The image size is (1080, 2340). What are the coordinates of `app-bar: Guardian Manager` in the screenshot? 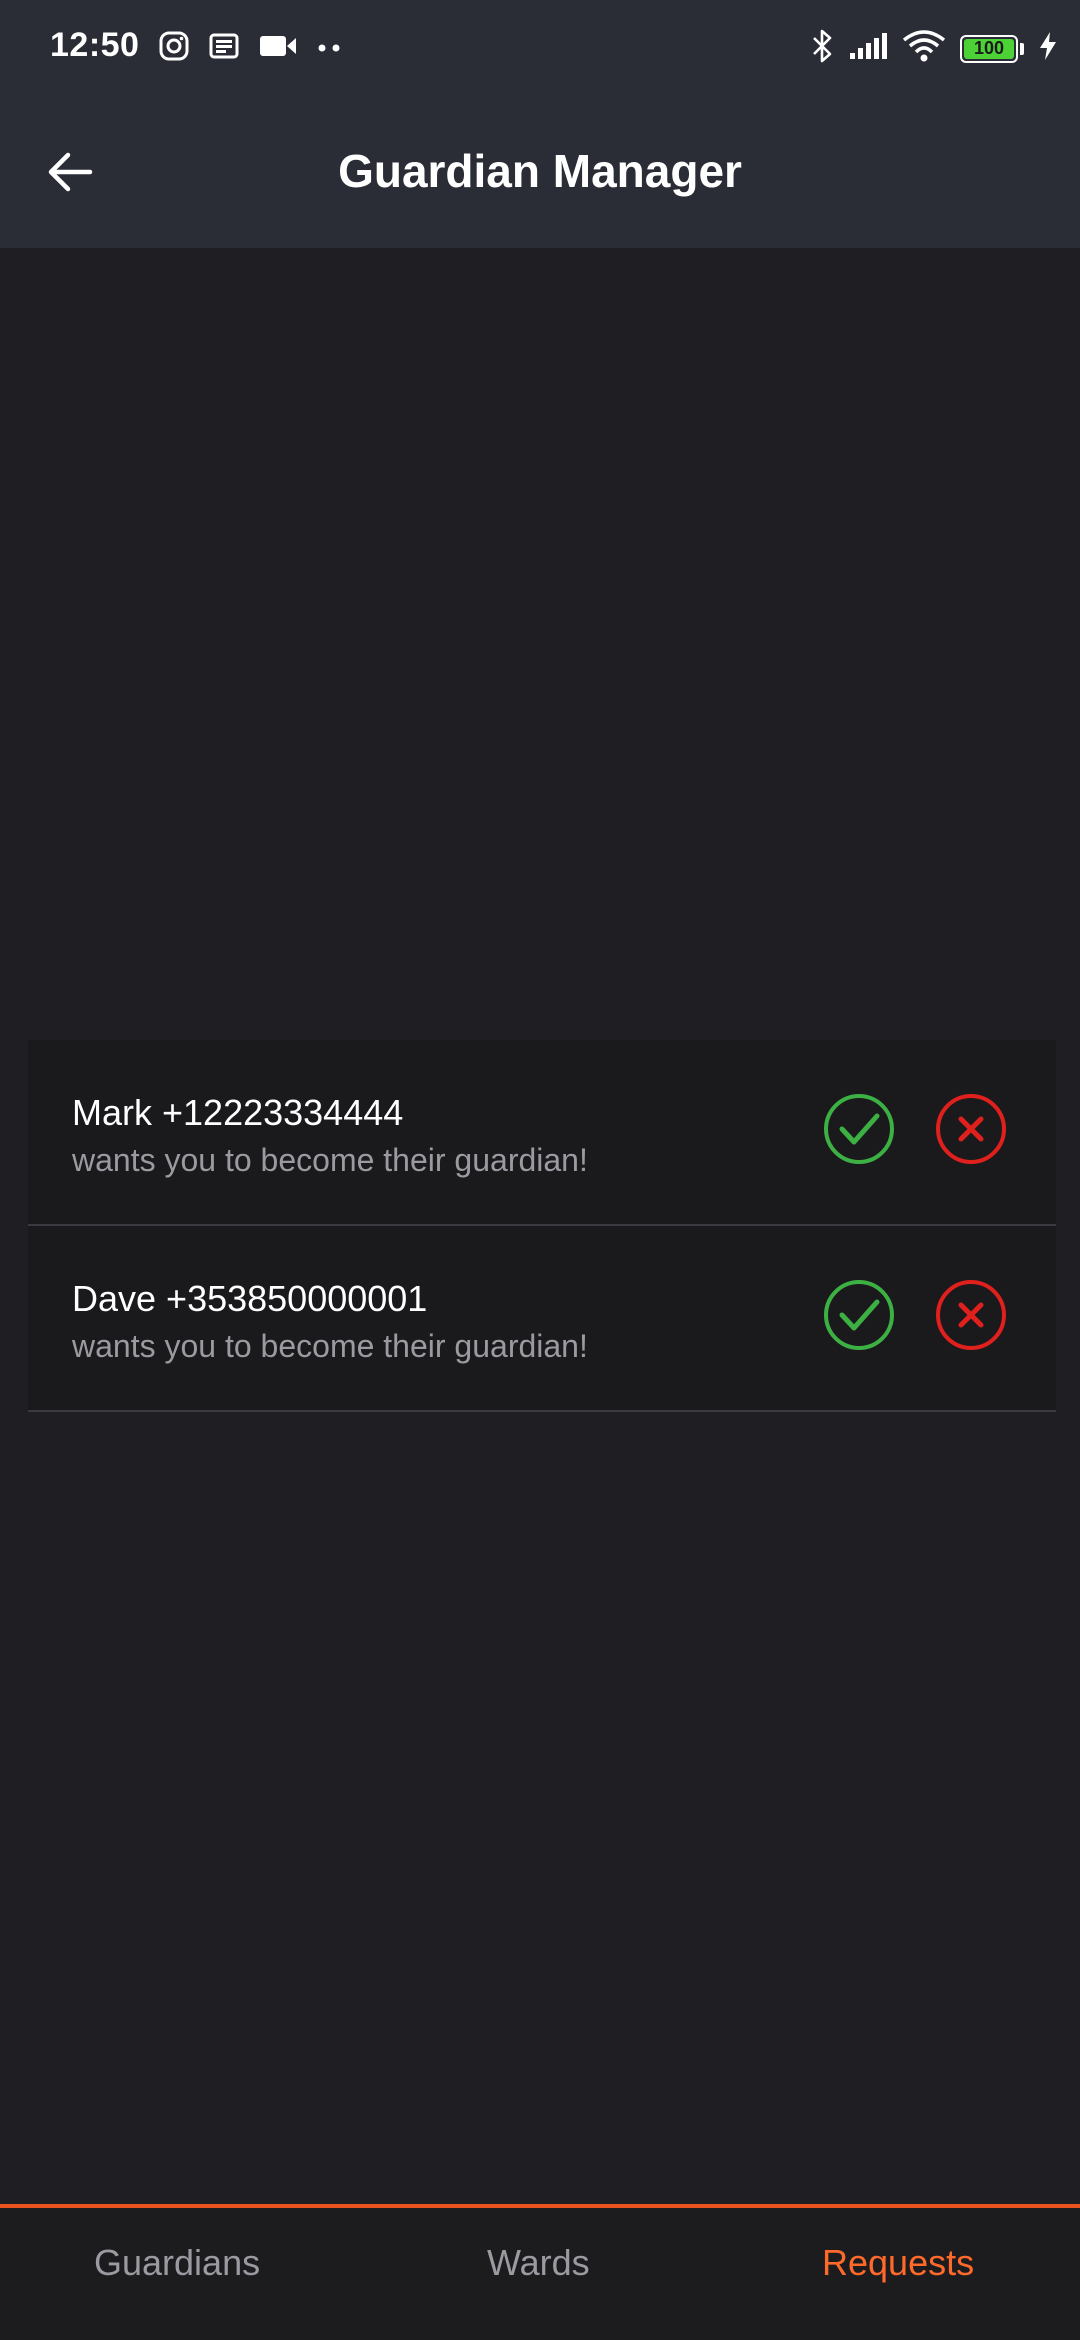 It's located at (540, 172).